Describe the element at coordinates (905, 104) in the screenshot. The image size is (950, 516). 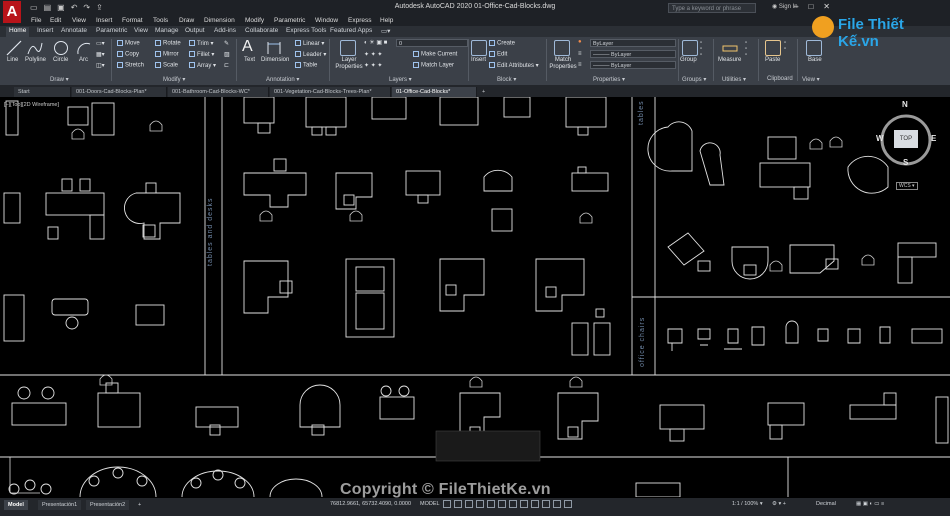
I see `compass-north: N` at that location.